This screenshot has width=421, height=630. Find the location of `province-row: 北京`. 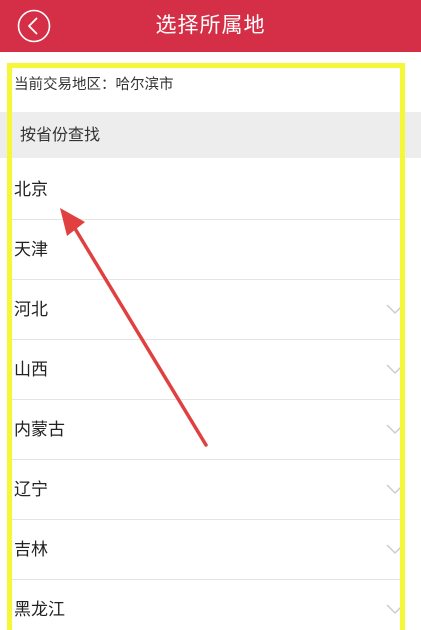

province-row: 北京 is located at coordinates (210, 190).